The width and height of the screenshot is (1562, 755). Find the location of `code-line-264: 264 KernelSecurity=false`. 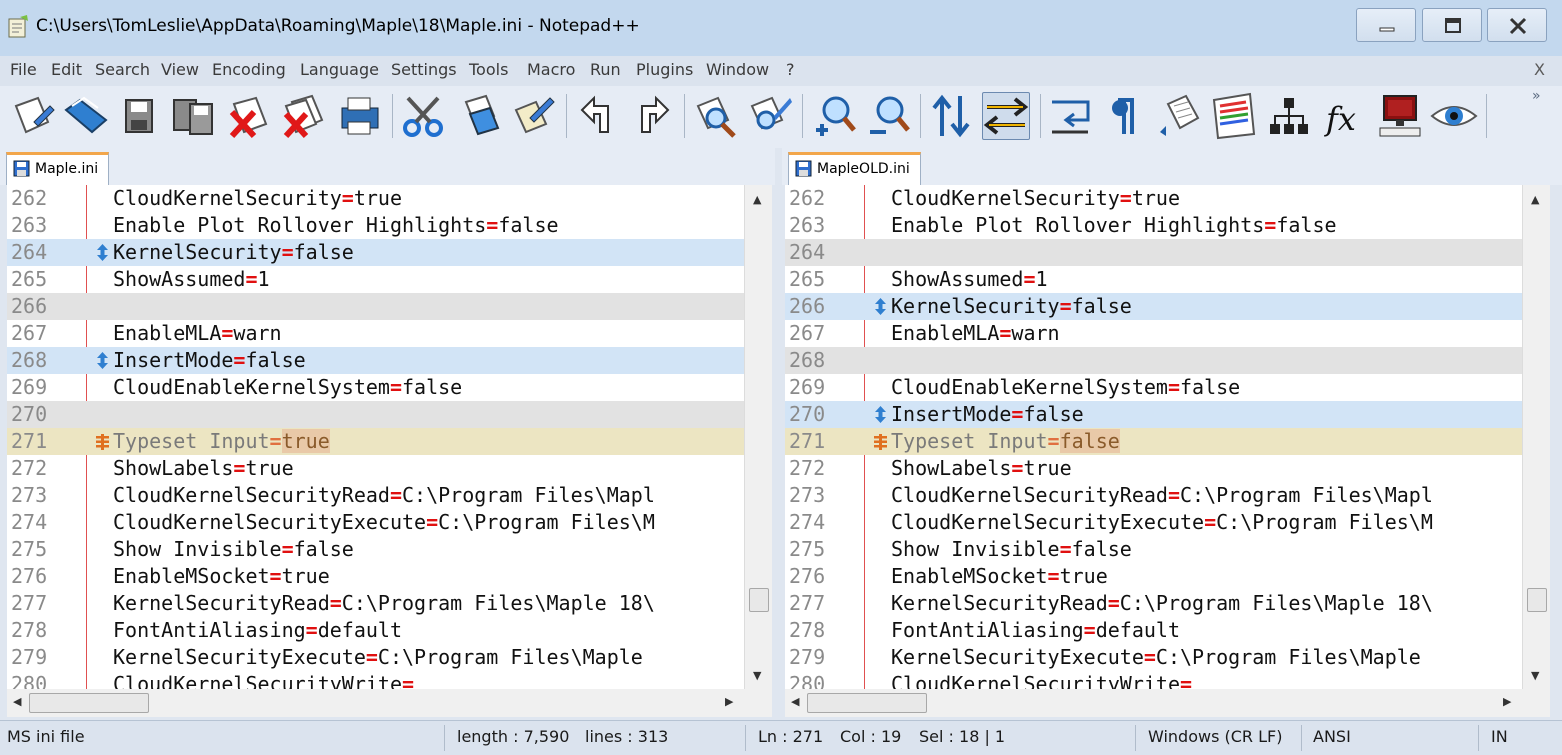

code-line-264: 264 KernelSecurity=false is located at coordinates (375, 252).